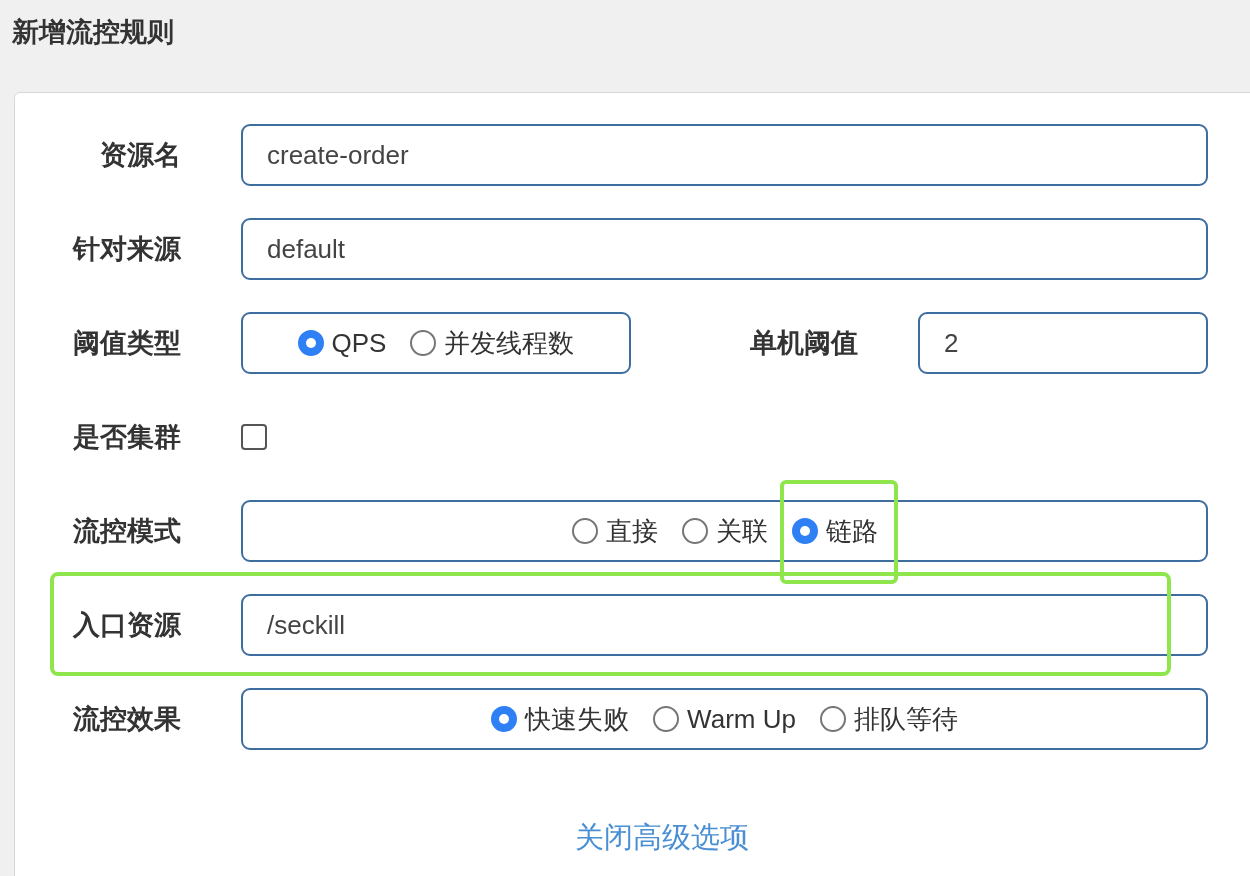 The height and width of the screenshot is (876, 1250). Describe the element at coordinates (359, 343) in the screenshot. I see `radio-label: QPS` at that location.